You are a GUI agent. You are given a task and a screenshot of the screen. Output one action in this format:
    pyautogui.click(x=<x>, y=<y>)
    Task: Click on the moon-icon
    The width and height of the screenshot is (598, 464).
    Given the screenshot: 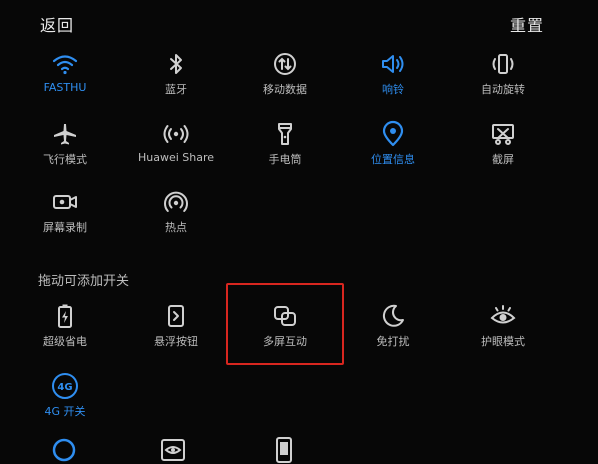 What is the action you would take?
    pyautogui.click(x=393, y=316)
    